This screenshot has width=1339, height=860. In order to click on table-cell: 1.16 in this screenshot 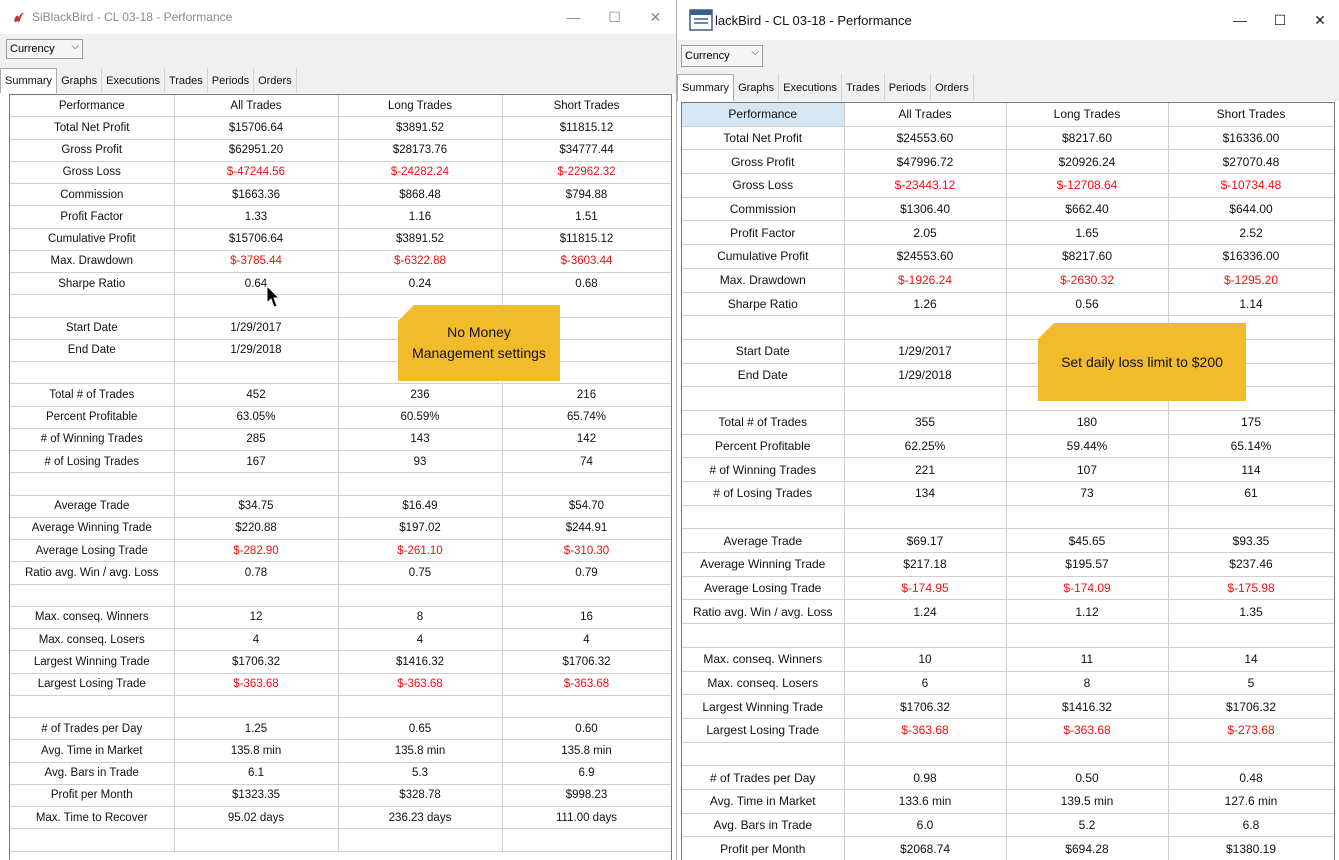, I will do `click(420, 217)`.